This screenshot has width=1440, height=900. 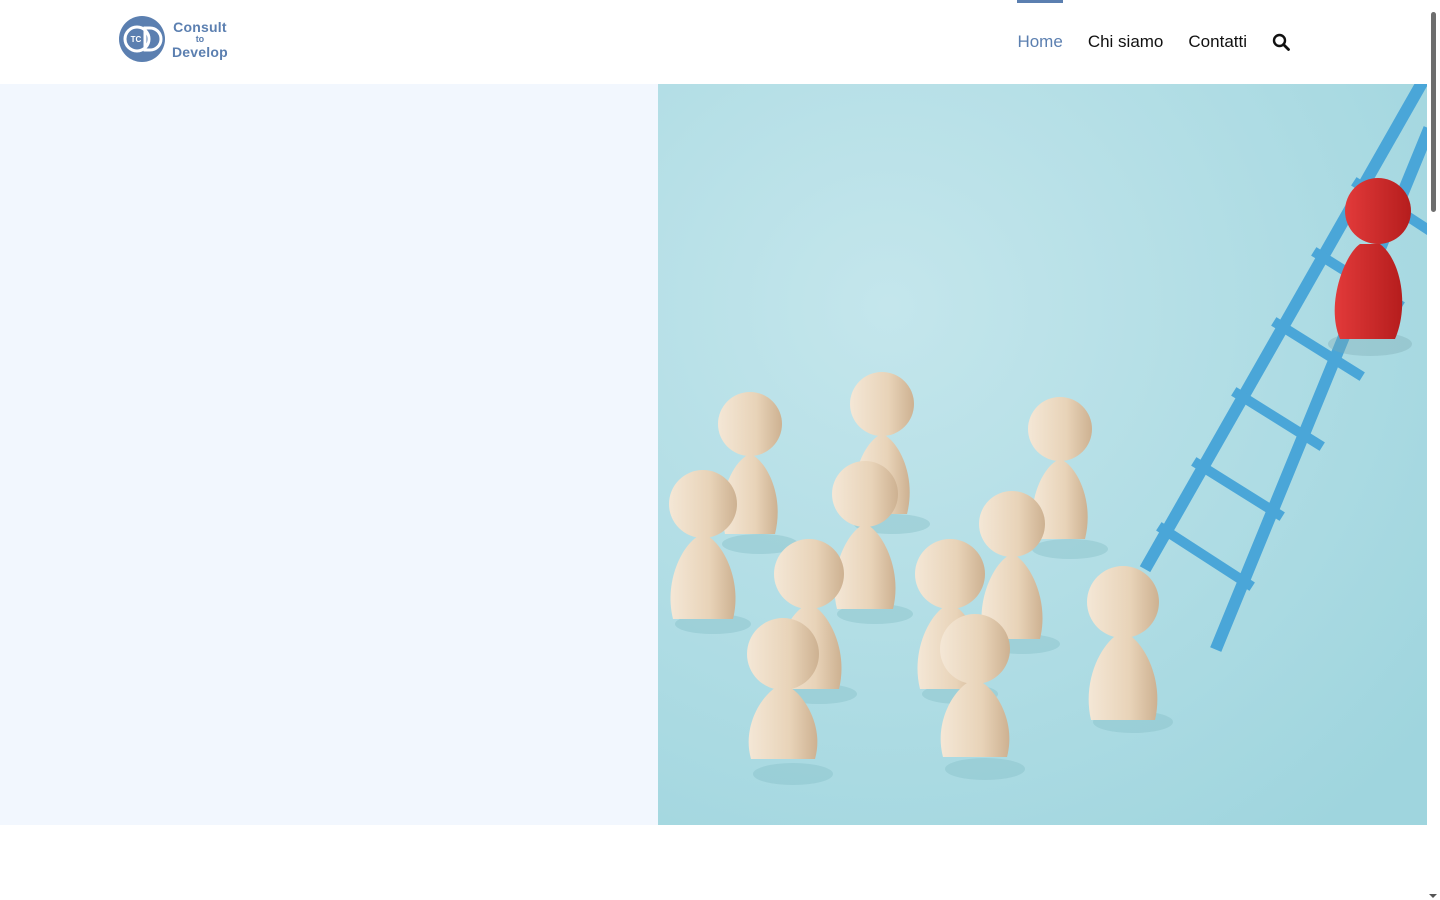 I want to click on logo-text: Consult to Develop, so click(x=200, y=39).